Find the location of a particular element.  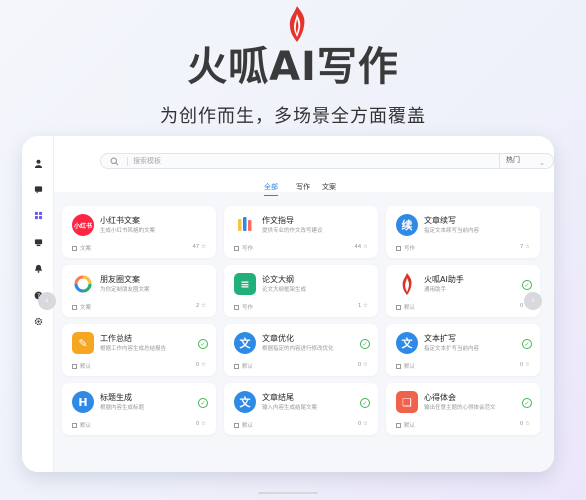

card-description: 论文大纲框架生成 is located at coordinates (284, 290).